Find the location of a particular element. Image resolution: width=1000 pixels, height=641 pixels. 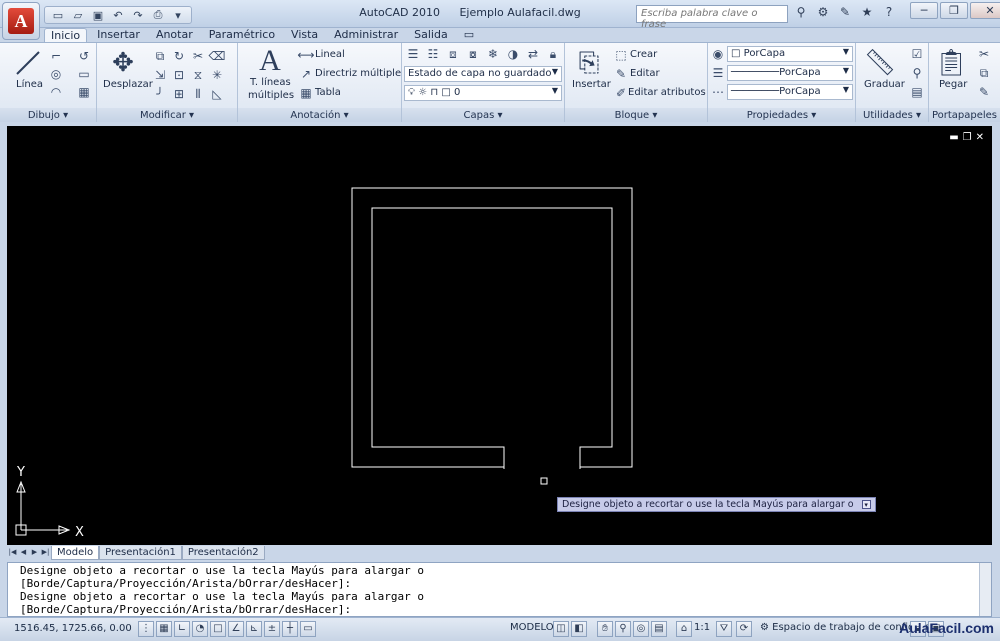

panel-title-propiedades: Propiedades ▾ is located at coordinates (781, 115).